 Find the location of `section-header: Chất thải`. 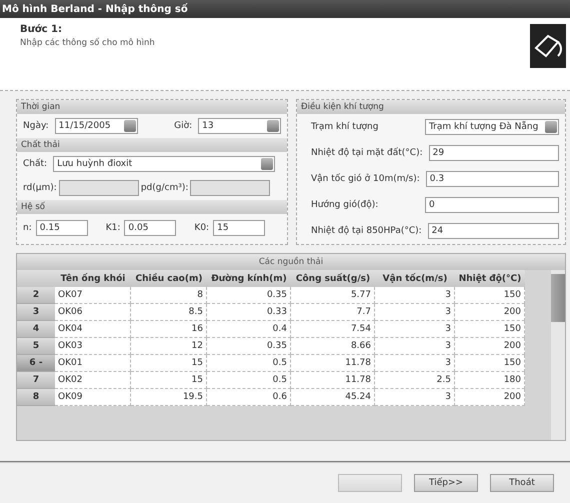

section-header: Chất thải is located at coordinates (152, 145).